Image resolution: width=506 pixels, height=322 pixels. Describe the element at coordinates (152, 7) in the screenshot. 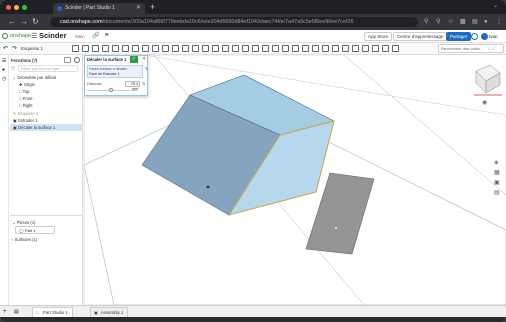

I see `new-tab-icon: +` at that location.